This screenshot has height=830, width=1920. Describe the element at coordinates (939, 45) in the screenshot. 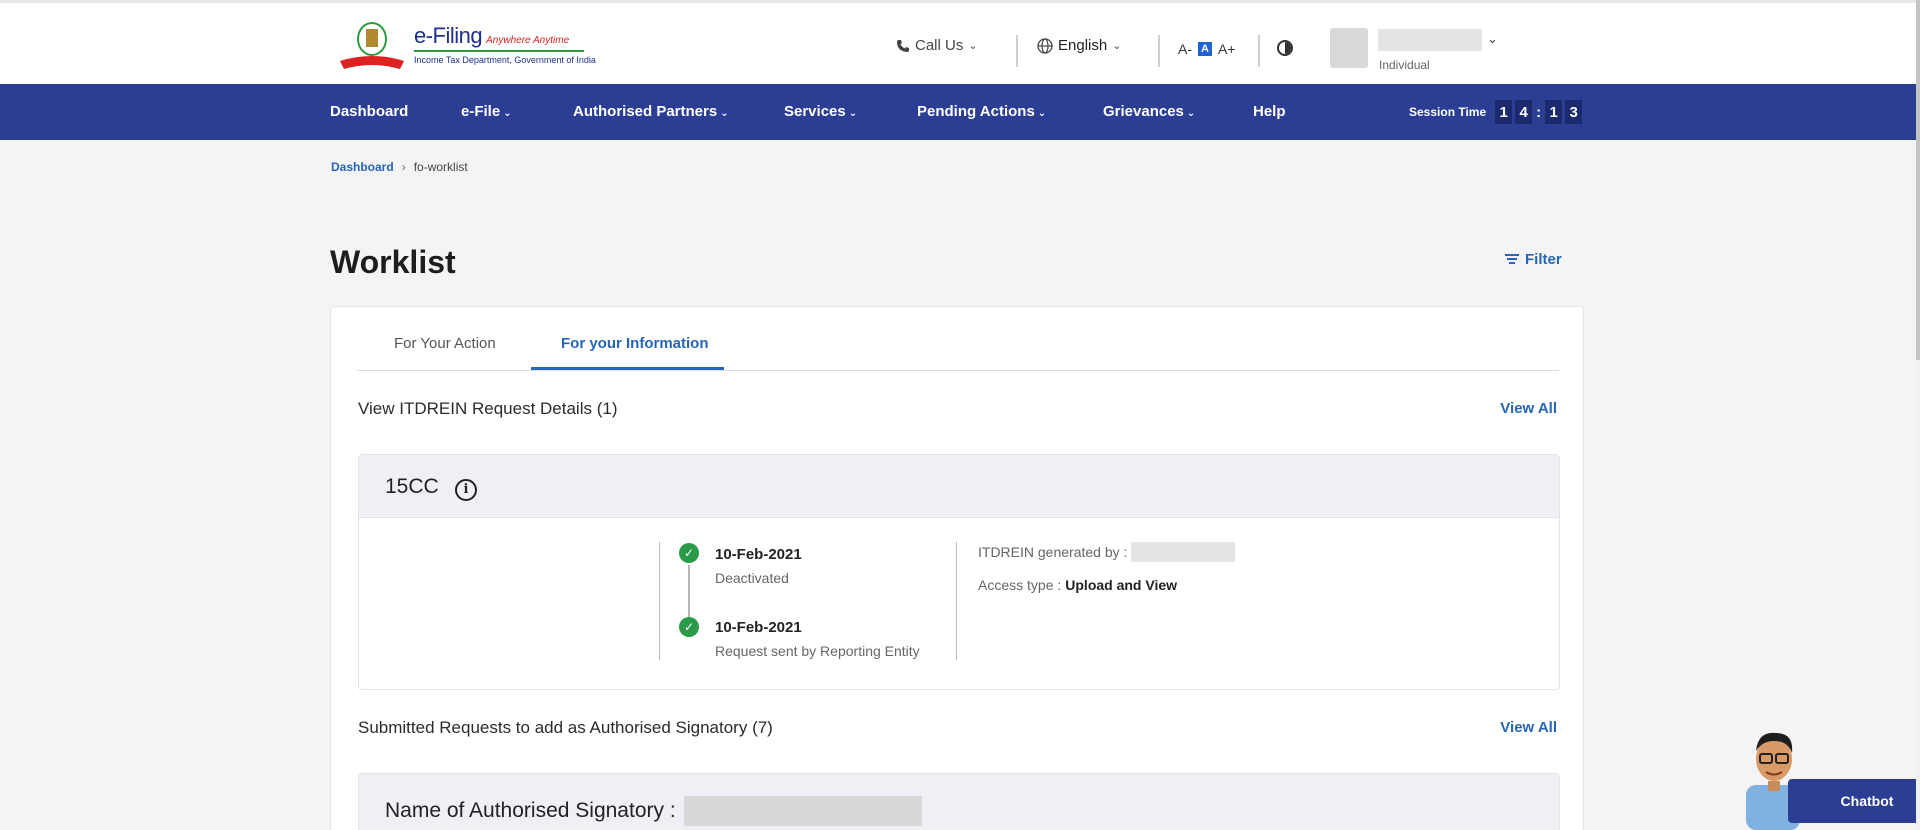

I see `call-us-label: Call Us` at that location.